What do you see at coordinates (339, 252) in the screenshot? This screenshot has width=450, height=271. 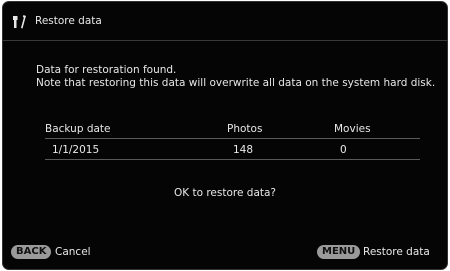 I see `menu-button: MENU` at bounding box center [339, 252].